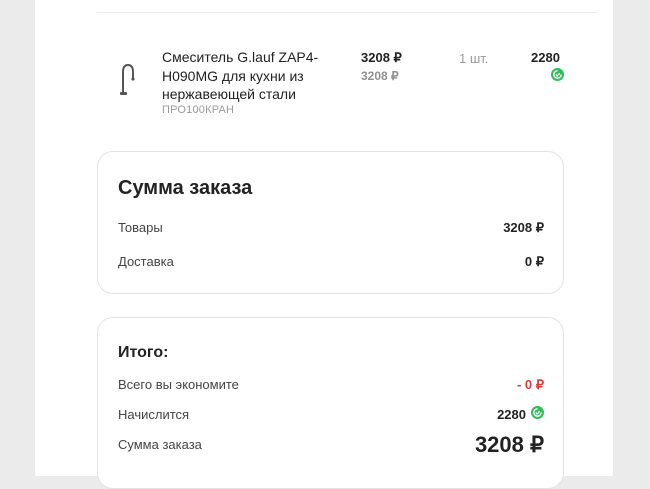 The image size is (650, 489). I want to click on product-brand: ПРО100КРАН, so click(198, 110).